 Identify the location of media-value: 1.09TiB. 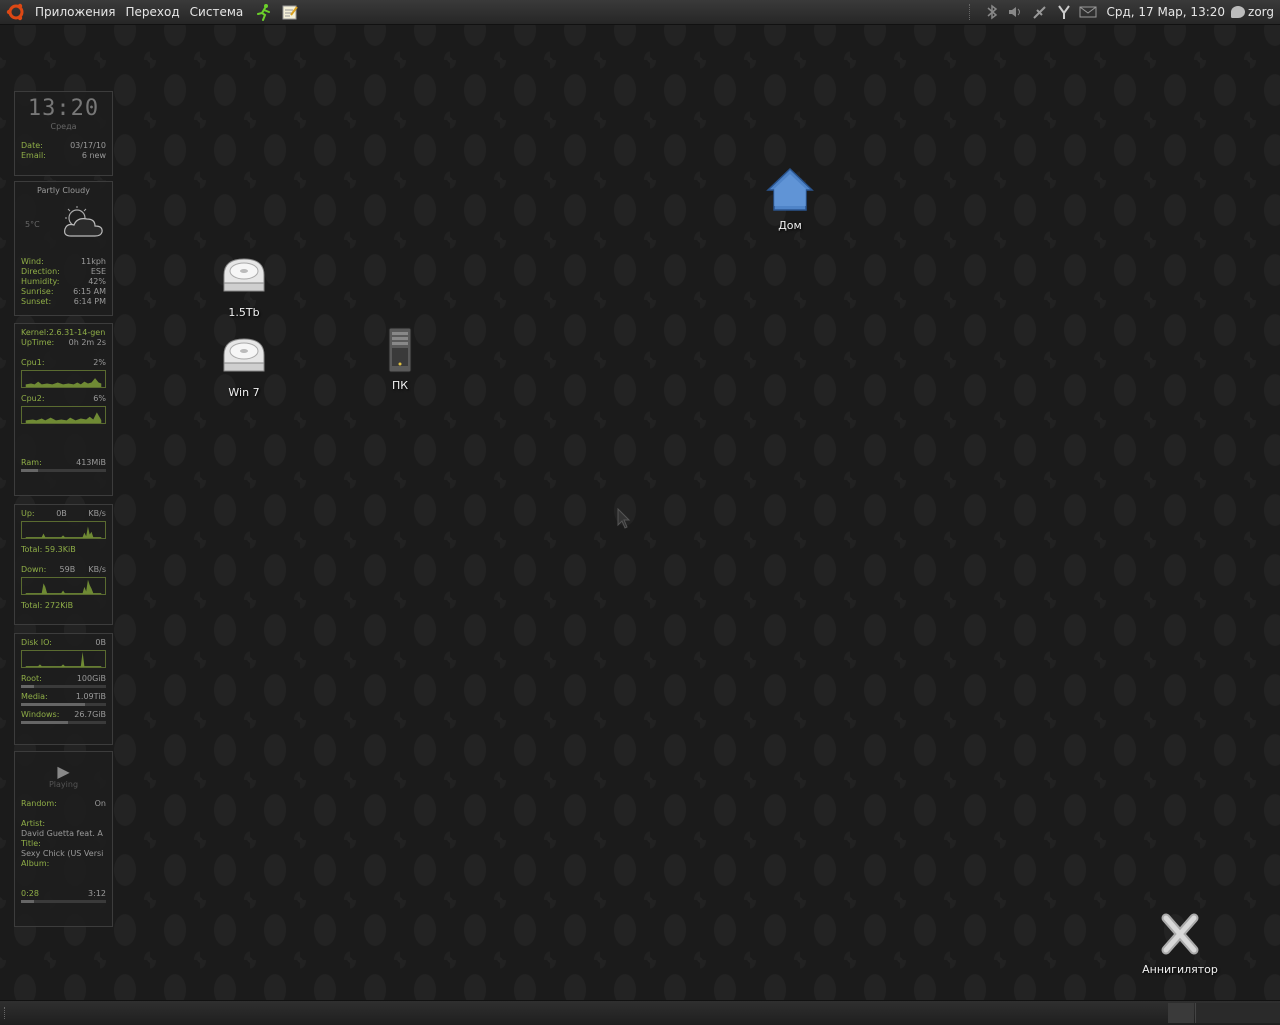
(90, 696).